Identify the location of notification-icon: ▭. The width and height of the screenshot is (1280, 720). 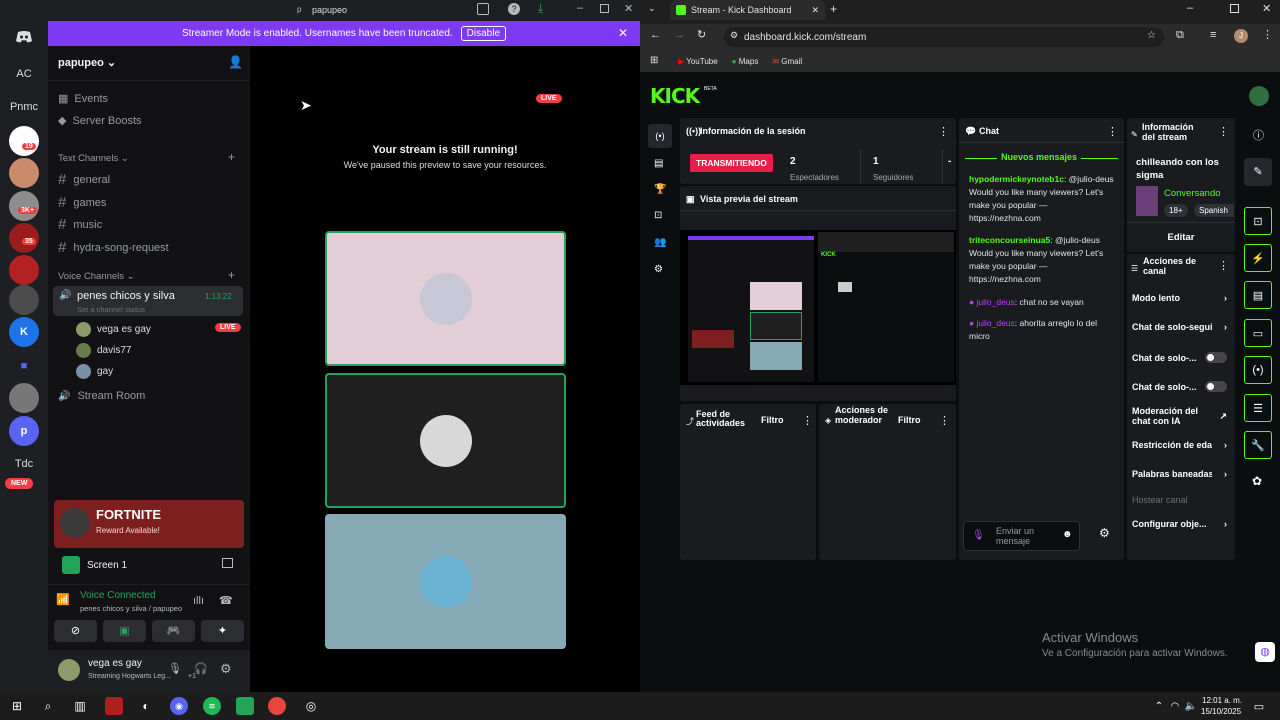
(1259, 706).